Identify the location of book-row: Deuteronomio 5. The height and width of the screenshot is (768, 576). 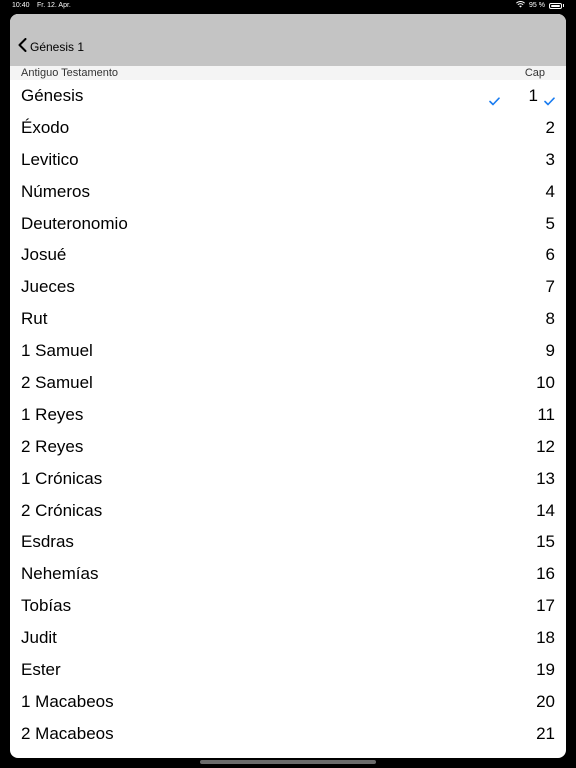
(288, 225).